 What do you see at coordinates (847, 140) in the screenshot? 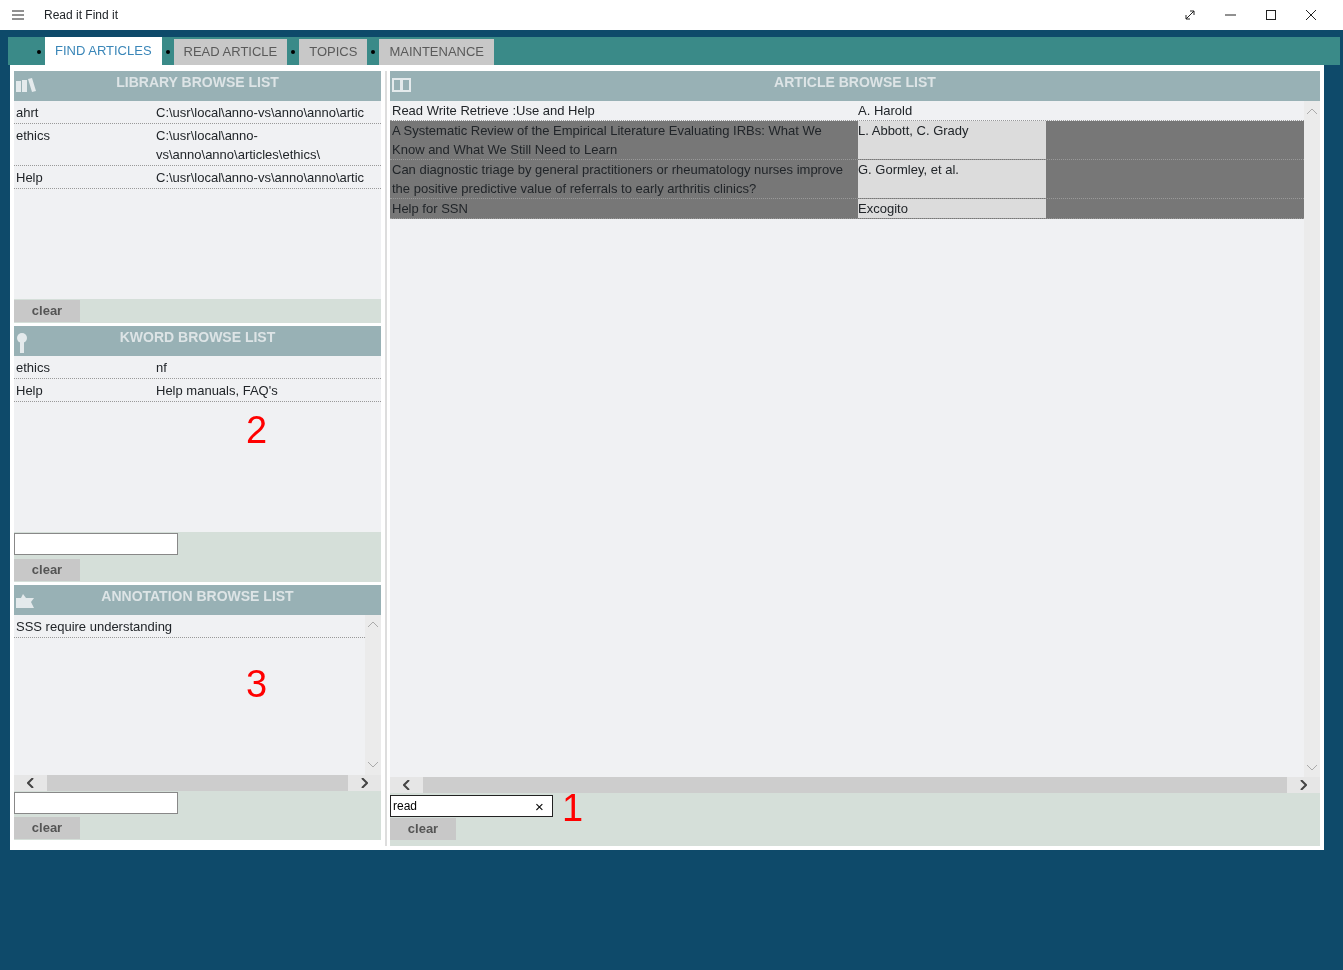
I see `article-row: A Systematic Review of the Empirical Literature Evaluating IRBs: What We Know and What We Still Need to Learn L. Abbott, C. Grady` at bounding box center [847, 140].